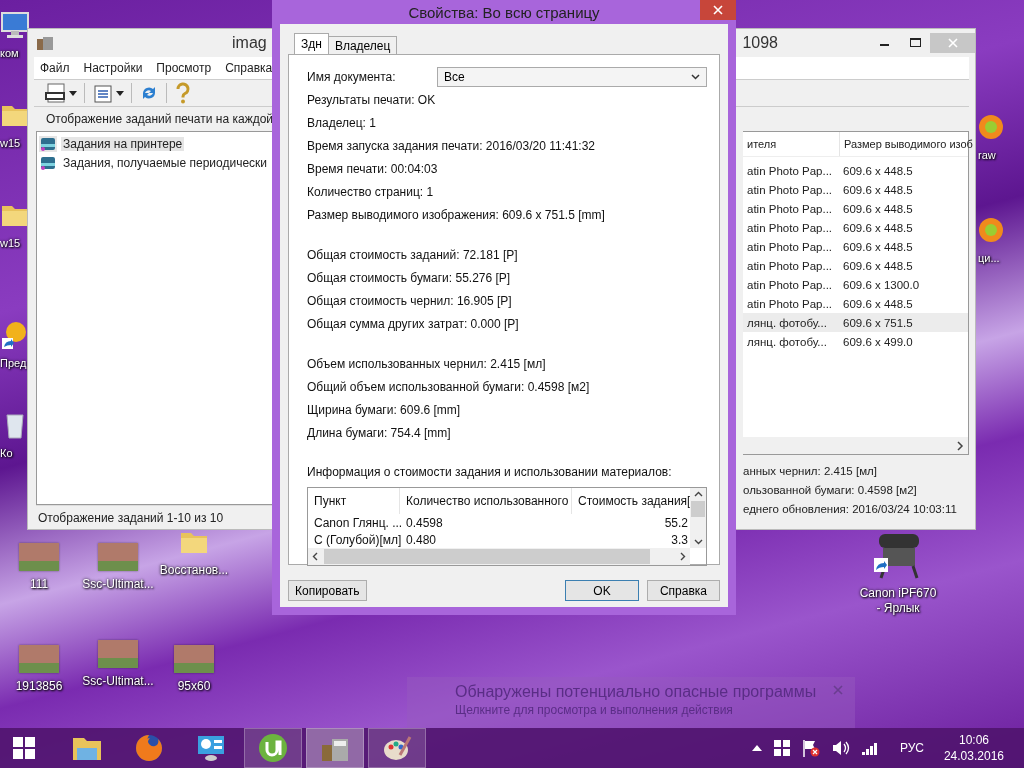  Describe the element at coordinates (915, 43) in the screenshot. I see `maximize-icon` at that location.